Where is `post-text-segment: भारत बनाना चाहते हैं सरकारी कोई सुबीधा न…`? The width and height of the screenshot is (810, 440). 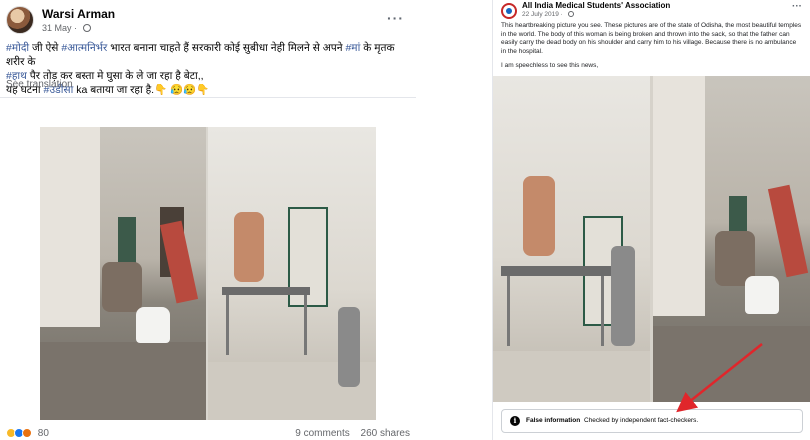
post-text-segment: भारत बनाना चाहते हैं सरकारी कोई सुबीधा न… is located at coordinates (226, 48).